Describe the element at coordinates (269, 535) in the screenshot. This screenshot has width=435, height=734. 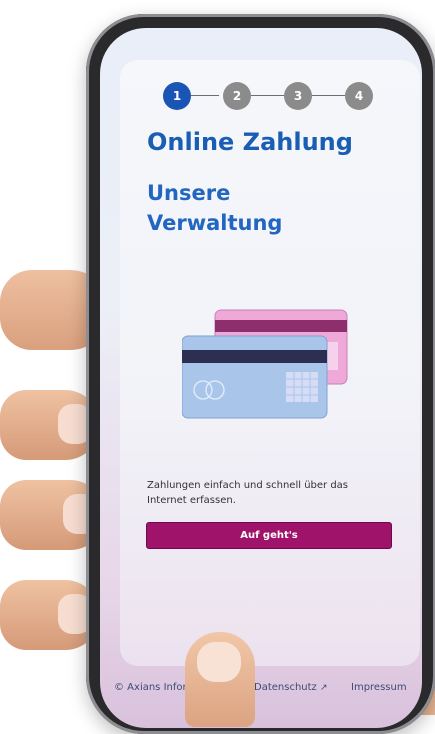
I see `start-button: Auf geht's` at that location.